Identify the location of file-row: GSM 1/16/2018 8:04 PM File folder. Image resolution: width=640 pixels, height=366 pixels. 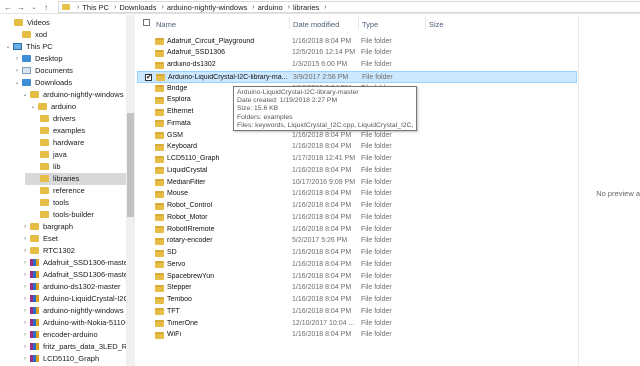
(357, 136).